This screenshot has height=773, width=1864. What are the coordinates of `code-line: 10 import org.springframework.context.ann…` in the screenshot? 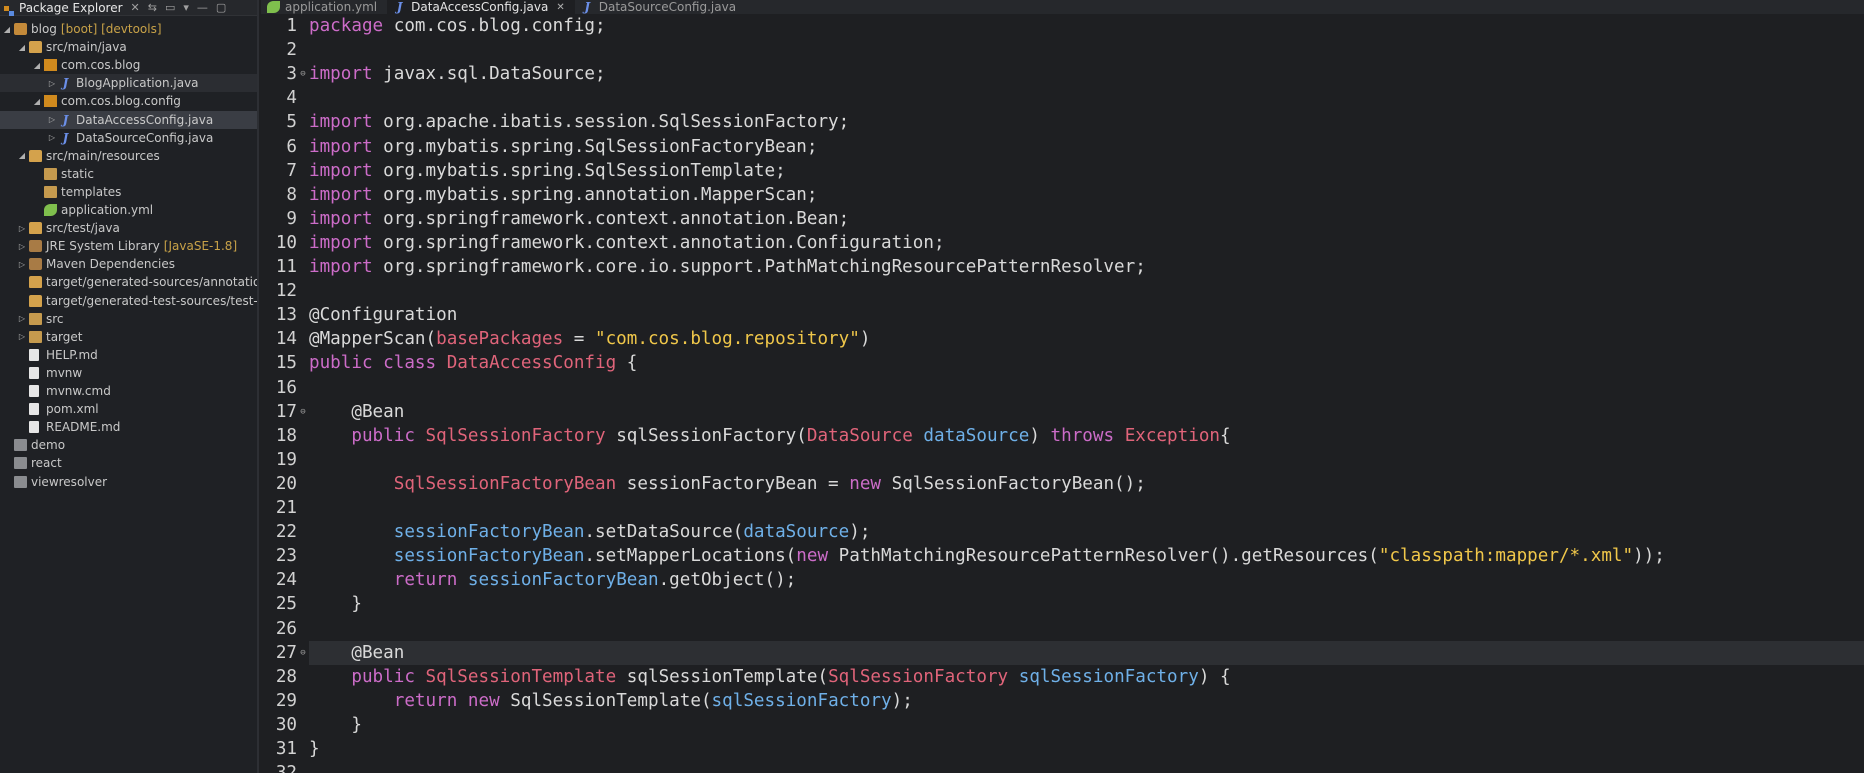 It's located at (1062, 243).